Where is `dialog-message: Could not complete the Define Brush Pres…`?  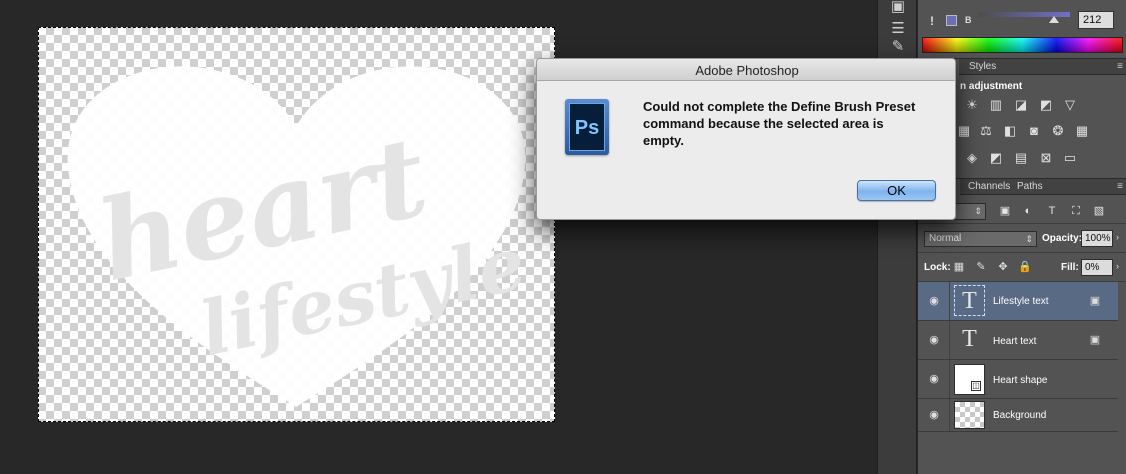
dialog-message: Could not complete the Define Brush Pres… is located at coordinates (779, 123).